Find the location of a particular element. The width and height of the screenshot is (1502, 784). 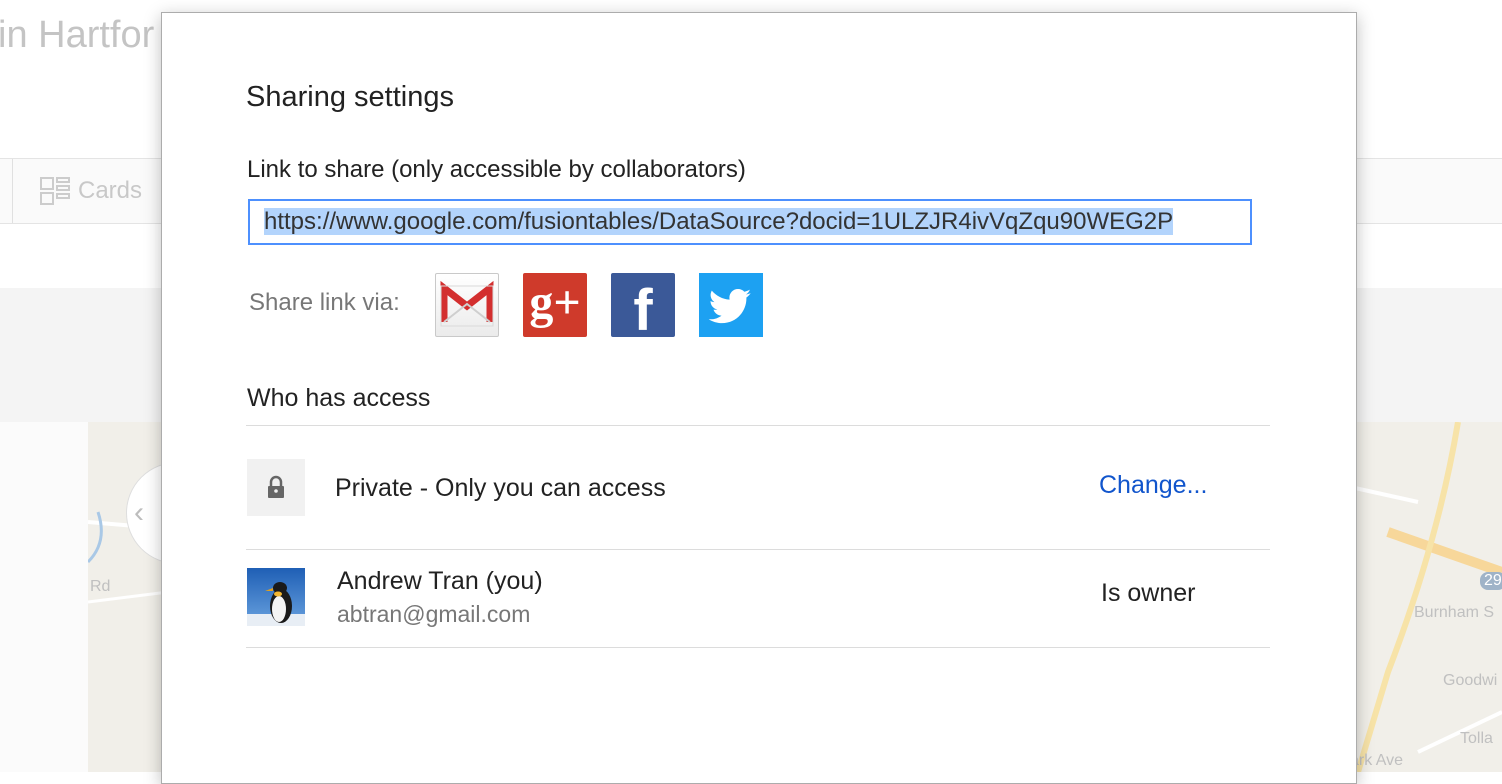

facebook-share-button: f is located at coordinates (643, 308).